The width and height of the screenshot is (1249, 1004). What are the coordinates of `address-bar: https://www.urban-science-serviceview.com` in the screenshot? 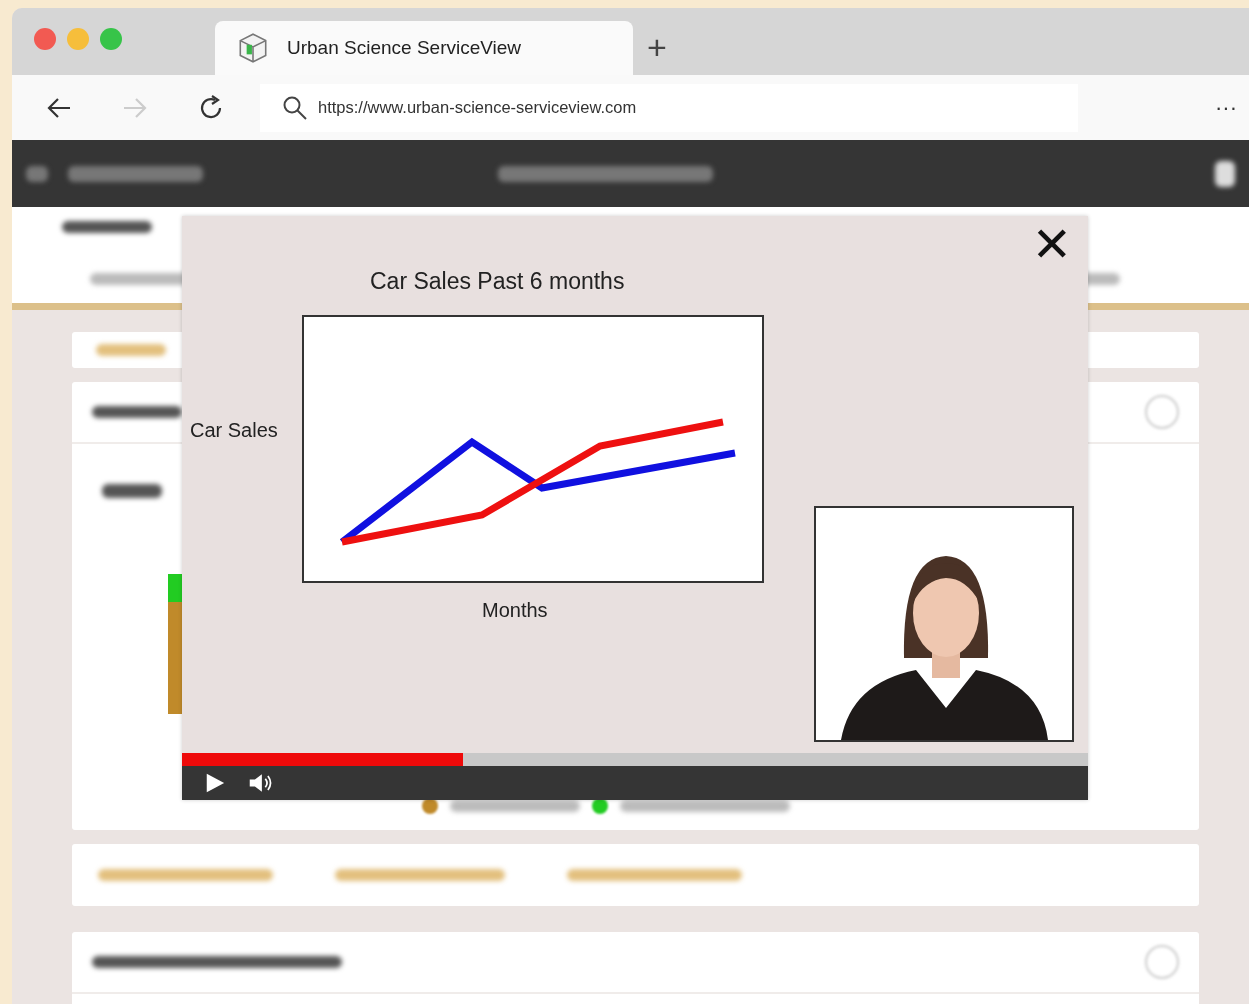 It's located at (669, 107).